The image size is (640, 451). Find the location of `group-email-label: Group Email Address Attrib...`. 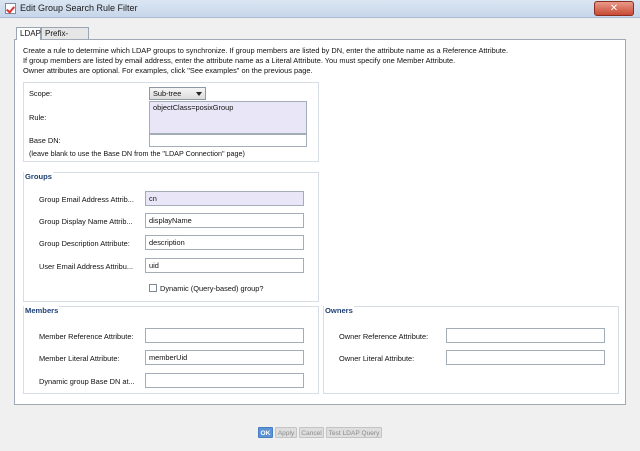

group-email-label: Group Email Address Attrib... is located at coordinates (86, 199).